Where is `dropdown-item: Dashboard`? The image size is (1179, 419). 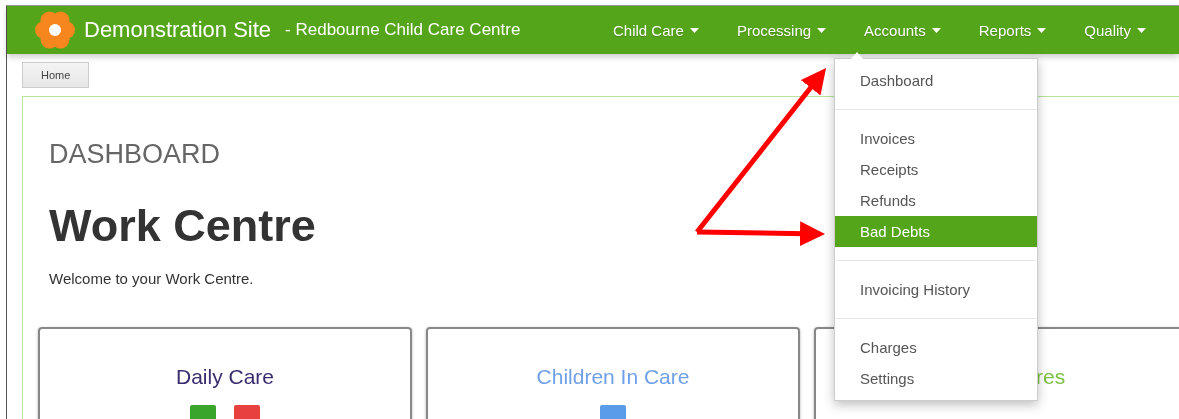
dropdown-item: Dashboard is located at coordinates (936, 80).